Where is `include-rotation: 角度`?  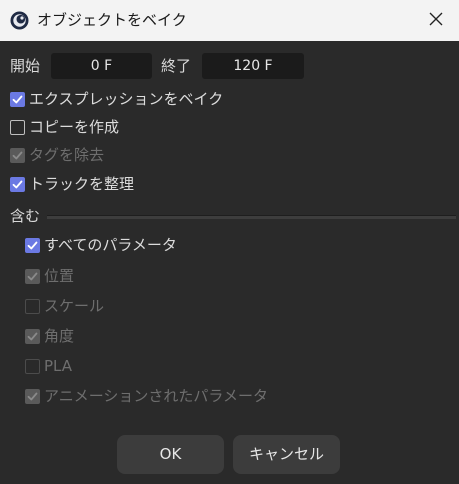
include-rotation: 角度 is located at coordinates (49, 336).